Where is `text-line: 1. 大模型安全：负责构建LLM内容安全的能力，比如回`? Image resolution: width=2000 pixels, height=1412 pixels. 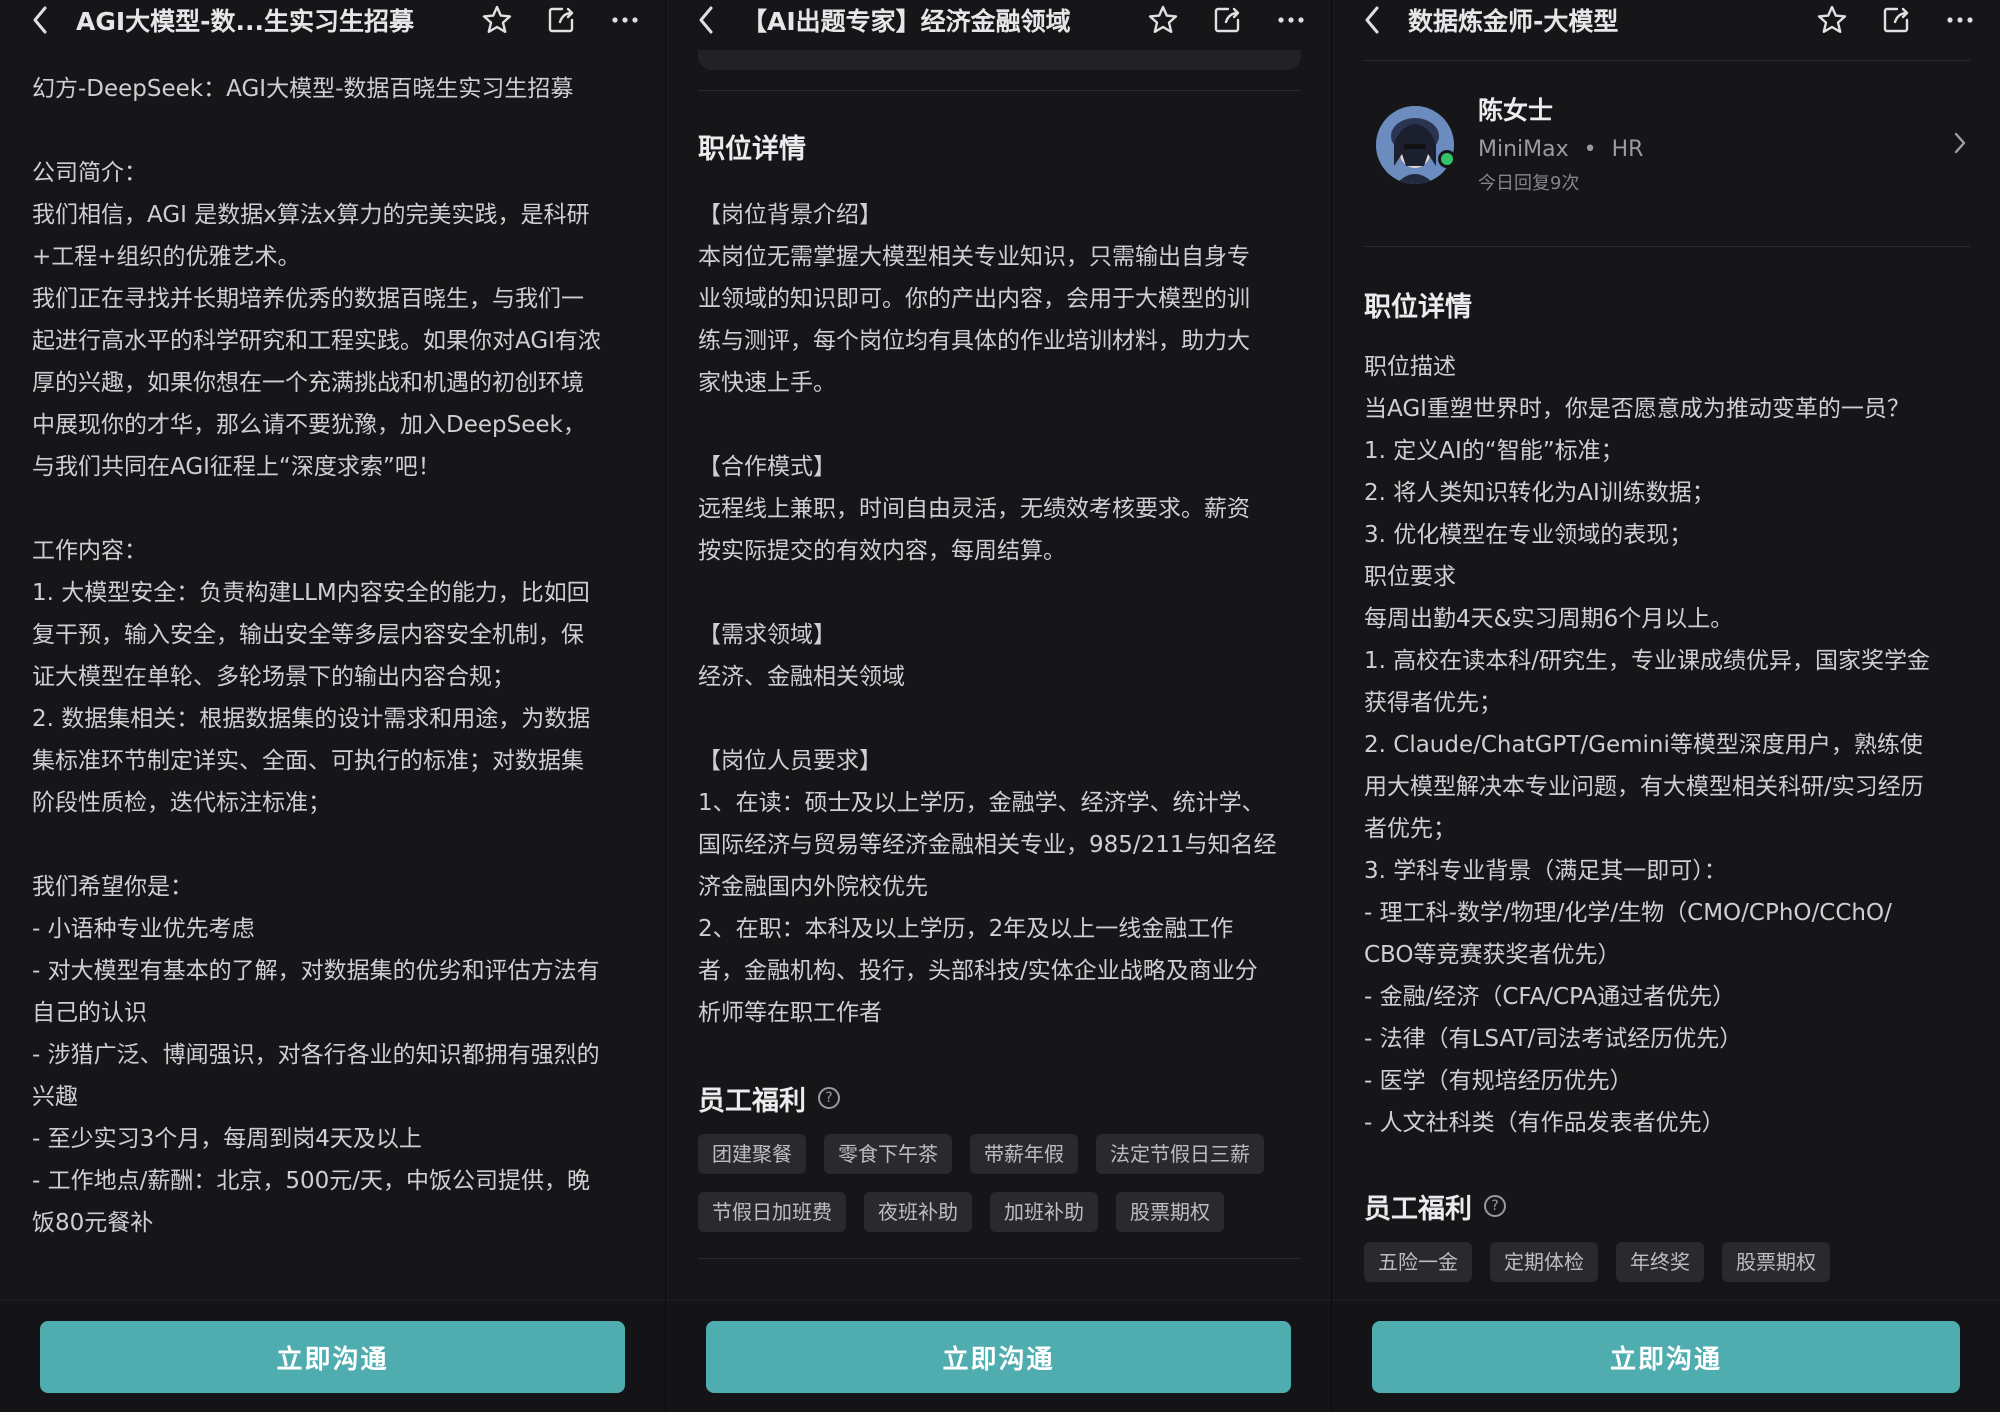
text-line: 1. 大模型安全：负责构建LLM内容安全的能力，比如回 is located at coordinates (311, 593).